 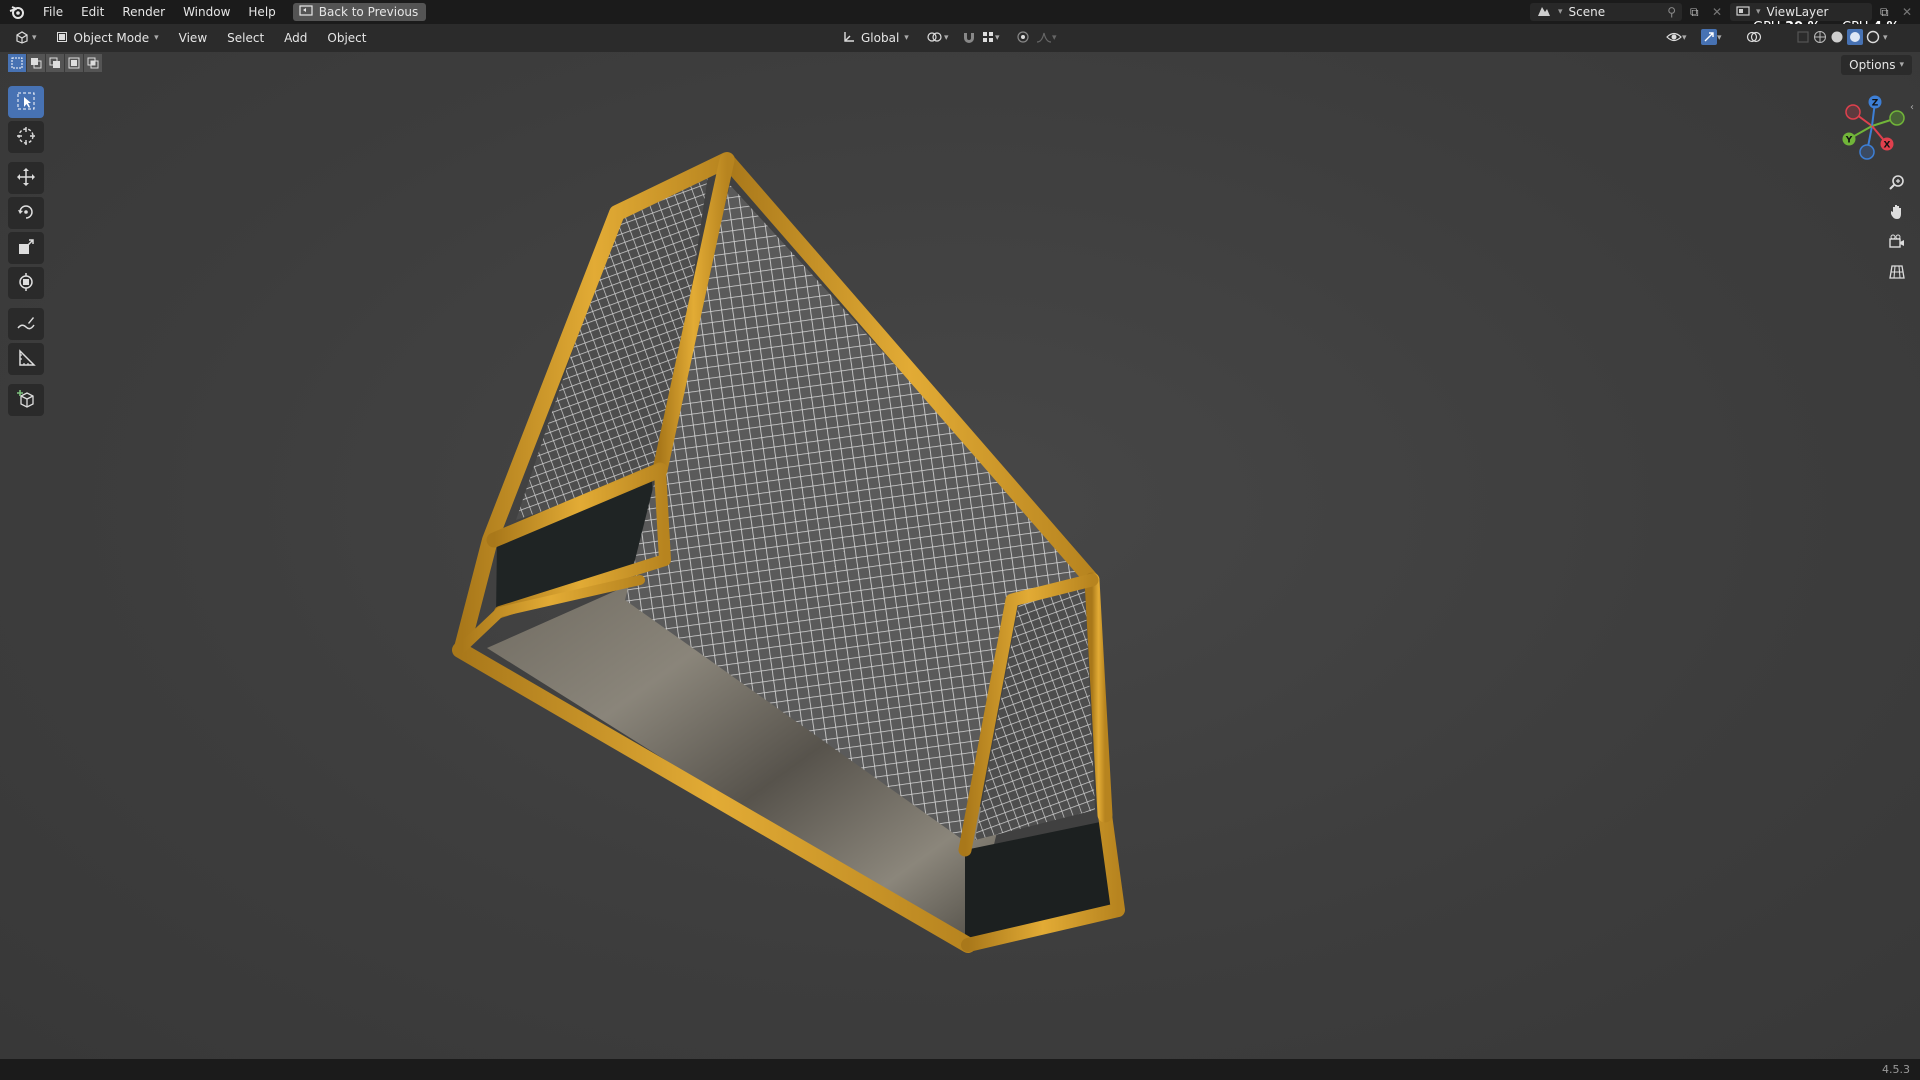 What do you see at coordinates (1671, 12) in the screenshot?
I see `pin-icon: ⚲` at bounding box center [1671, 12].